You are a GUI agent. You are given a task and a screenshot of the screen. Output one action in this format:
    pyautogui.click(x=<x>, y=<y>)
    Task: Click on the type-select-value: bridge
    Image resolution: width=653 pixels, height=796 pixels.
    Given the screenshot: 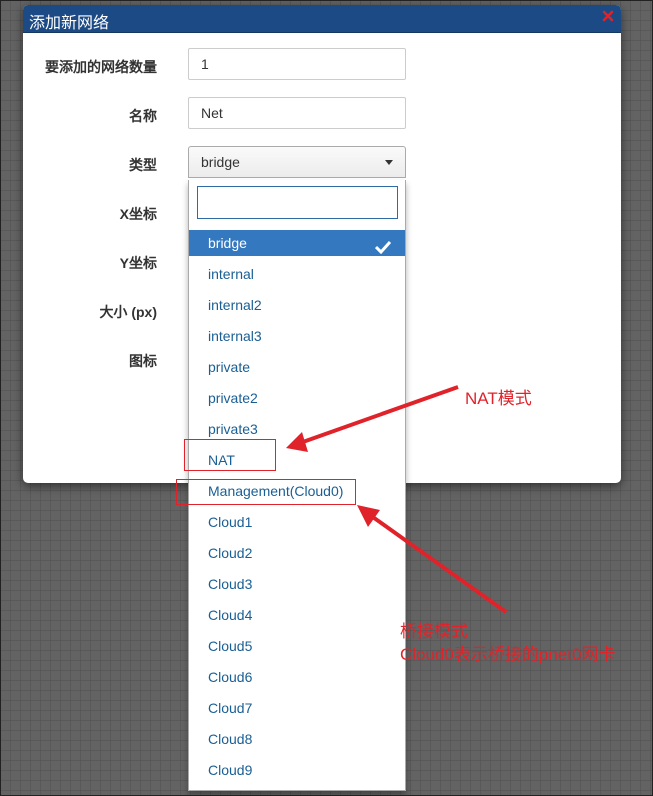 What is the action you would take?
    pyautogui.click(x=220, y=162)
    